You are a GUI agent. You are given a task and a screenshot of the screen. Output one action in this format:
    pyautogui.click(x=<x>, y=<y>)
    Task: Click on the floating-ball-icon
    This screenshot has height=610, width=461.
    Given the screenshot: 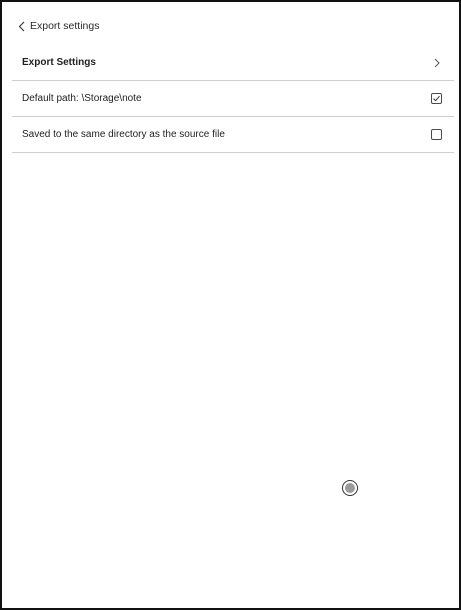 What is the action you would take?
    pyautogui.click(x=350, y=488)
    